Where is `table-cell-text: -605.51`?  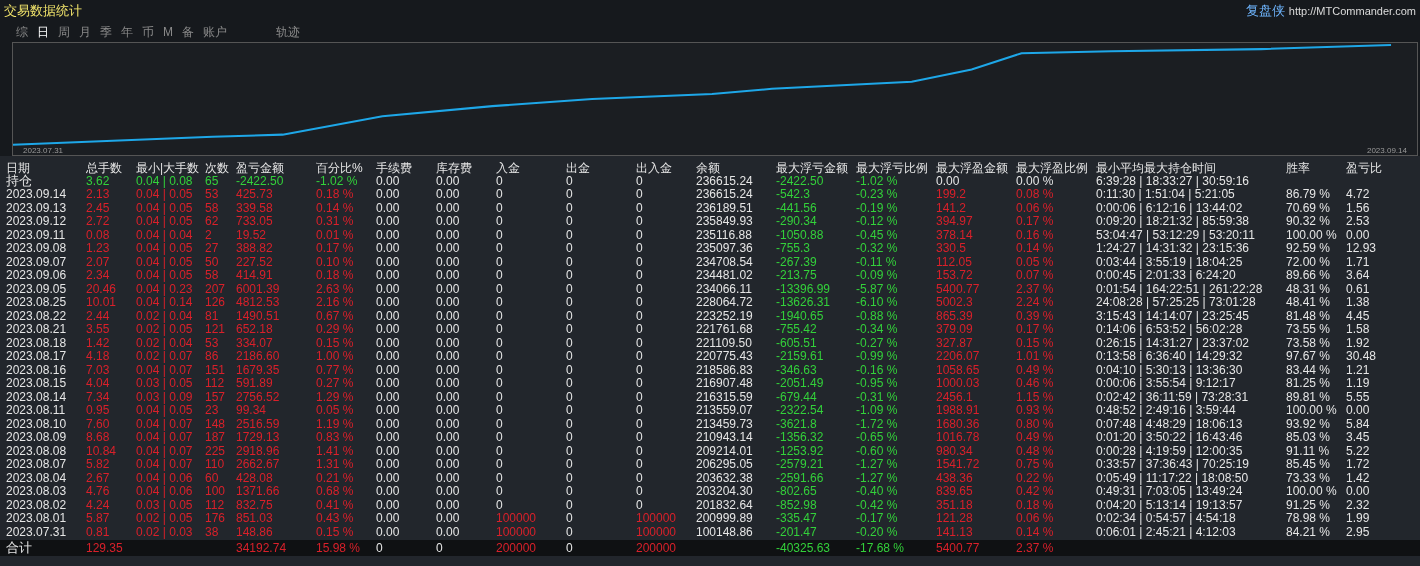
table-cell-text: -605.51 is located at coordinates (797, 342).